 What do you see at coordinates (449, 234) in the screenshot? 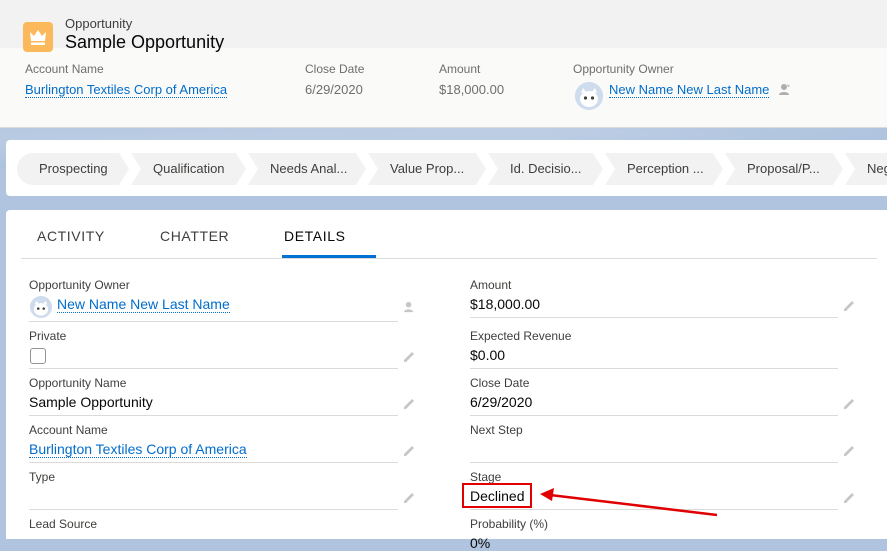
I see `tab-bar: ACTIVITY CHATTER DETAILS` at bounding box center [449, 234].